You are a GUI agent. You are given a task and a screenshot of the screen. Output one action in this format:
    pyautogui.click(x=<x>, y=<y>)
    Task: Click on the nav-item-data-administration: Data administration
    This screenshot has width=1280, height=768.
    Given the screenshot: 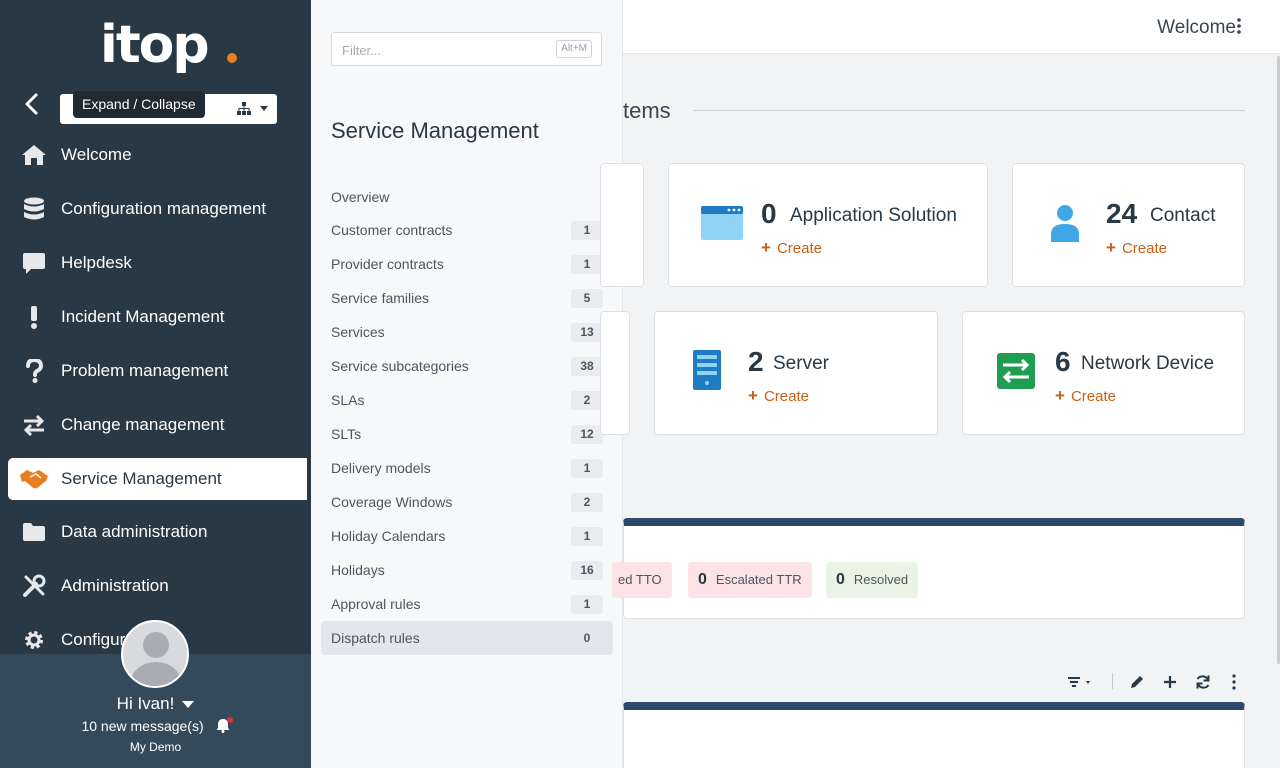 What is the action you would take?
    pyautogui.click(x=157, y=532)
    